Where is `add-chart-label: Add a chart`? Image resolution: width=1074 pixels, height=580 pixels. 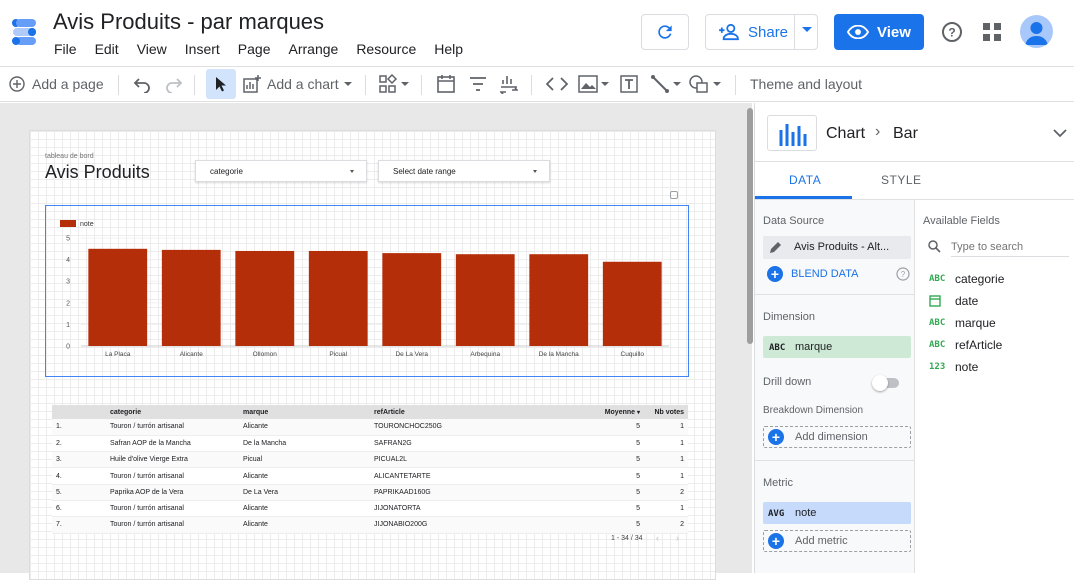 add-chart-label: Add a chart is located at coordinates (303, 84).